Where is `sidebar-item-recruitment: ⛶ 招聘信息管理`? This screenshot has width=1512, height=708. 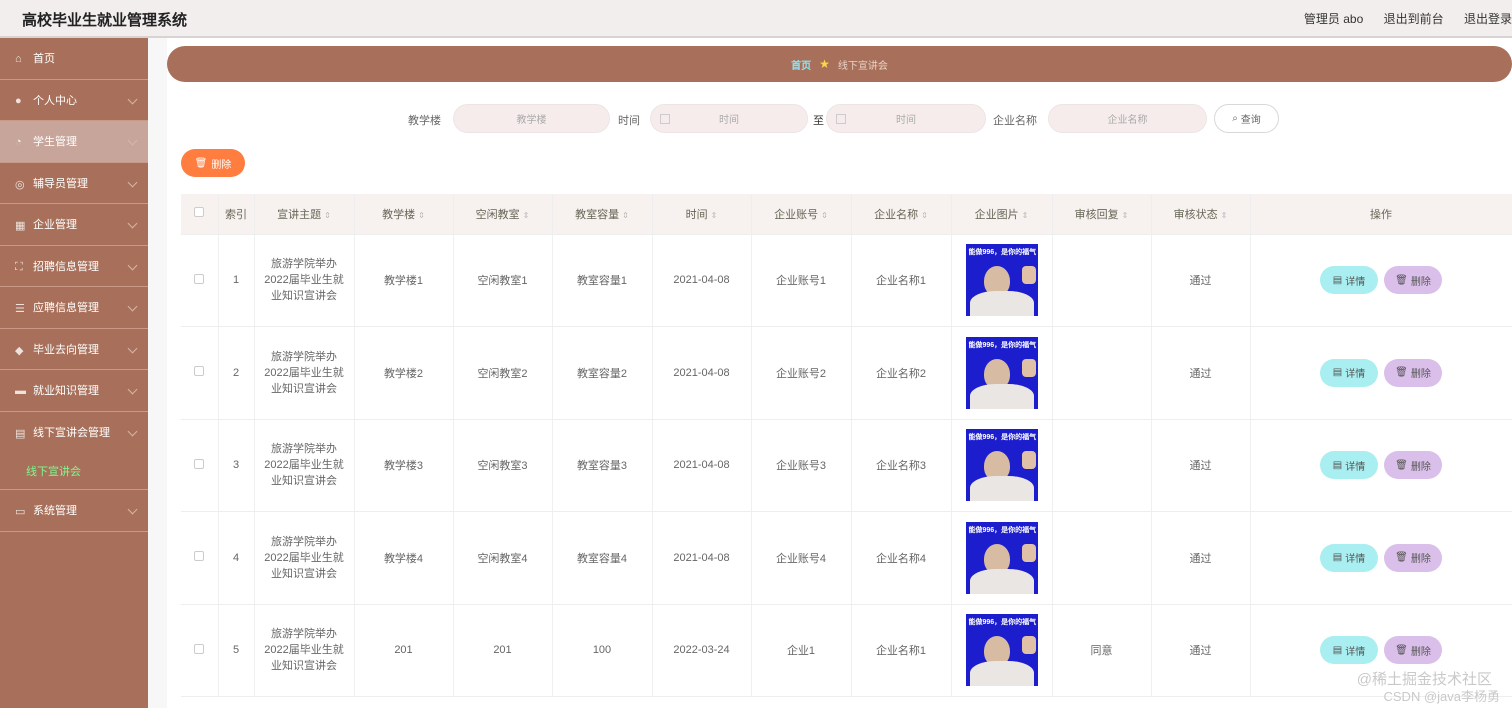 sidebar-item-recruitment: ⛶ 招聘信息管理 is located at coordinates (74, 266).